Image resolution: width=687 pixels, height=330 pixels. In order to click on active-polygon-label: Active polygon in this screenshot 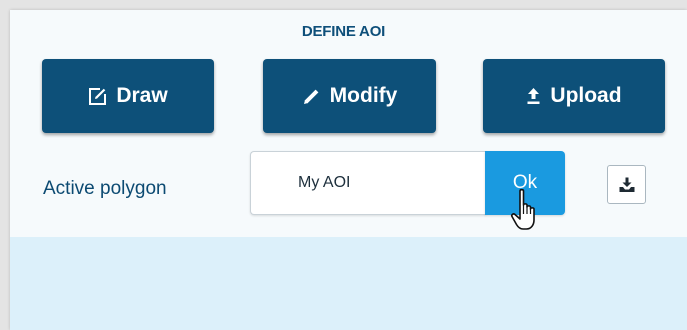, I will do `click(105, 188)`.